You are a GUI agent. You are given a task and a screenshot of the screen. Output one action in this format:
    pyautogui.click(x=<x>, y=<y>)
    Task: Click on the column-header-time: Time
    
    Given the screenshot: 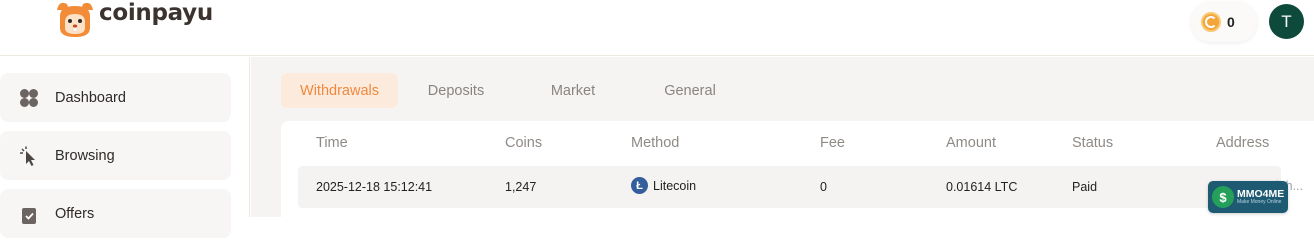 What is the action you would take?
    pyautogui.click(x=332, y=143)
    